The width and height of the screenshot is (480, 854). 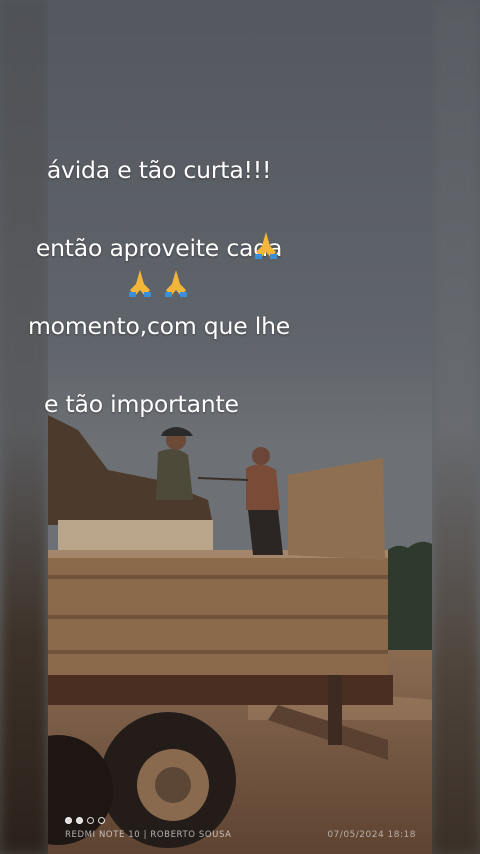 I want to click on blurred-right-edge, so click(x=456, y=427).